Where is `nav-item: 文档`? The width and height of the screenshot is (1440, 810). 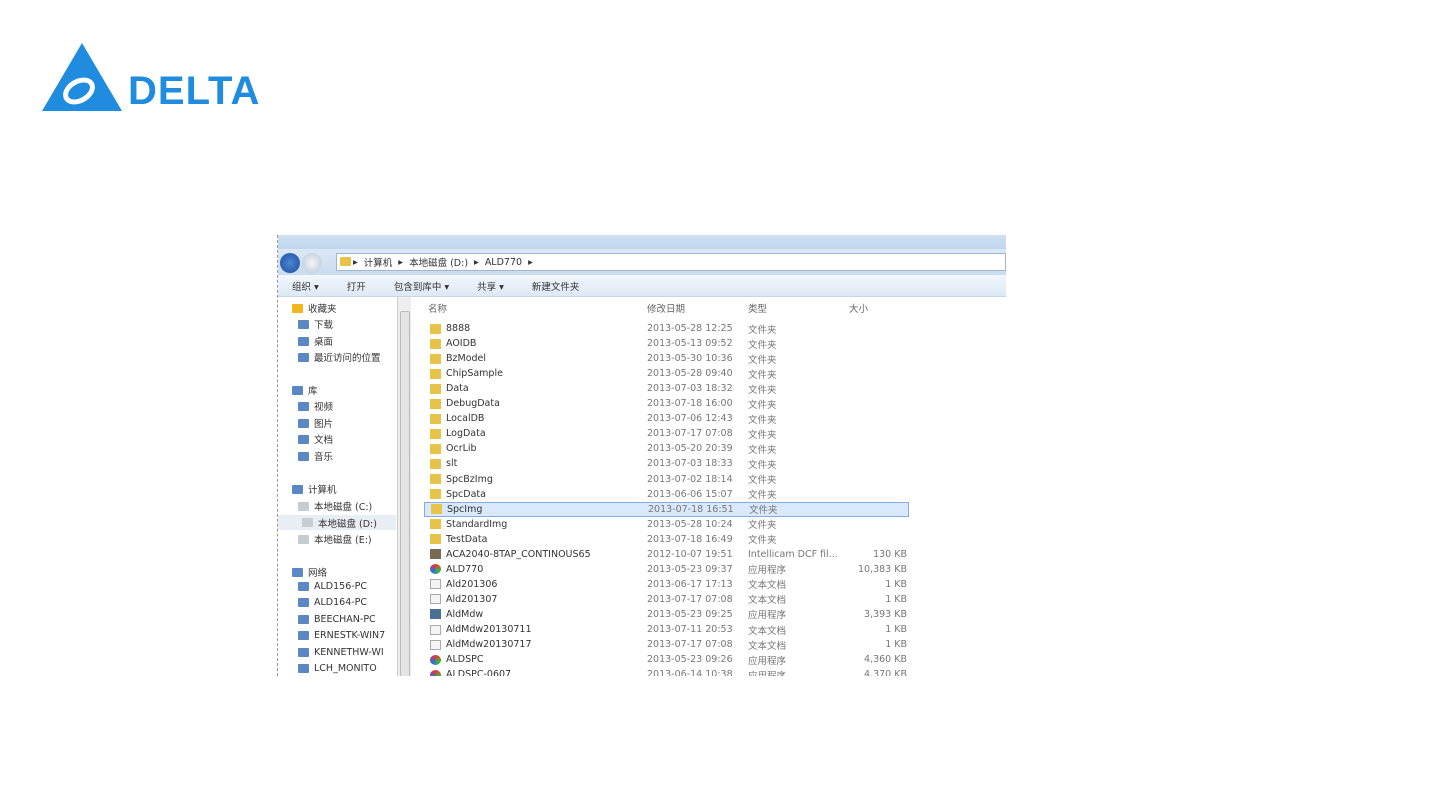
nav-item: 文档 is located at coordinates (315, 439).